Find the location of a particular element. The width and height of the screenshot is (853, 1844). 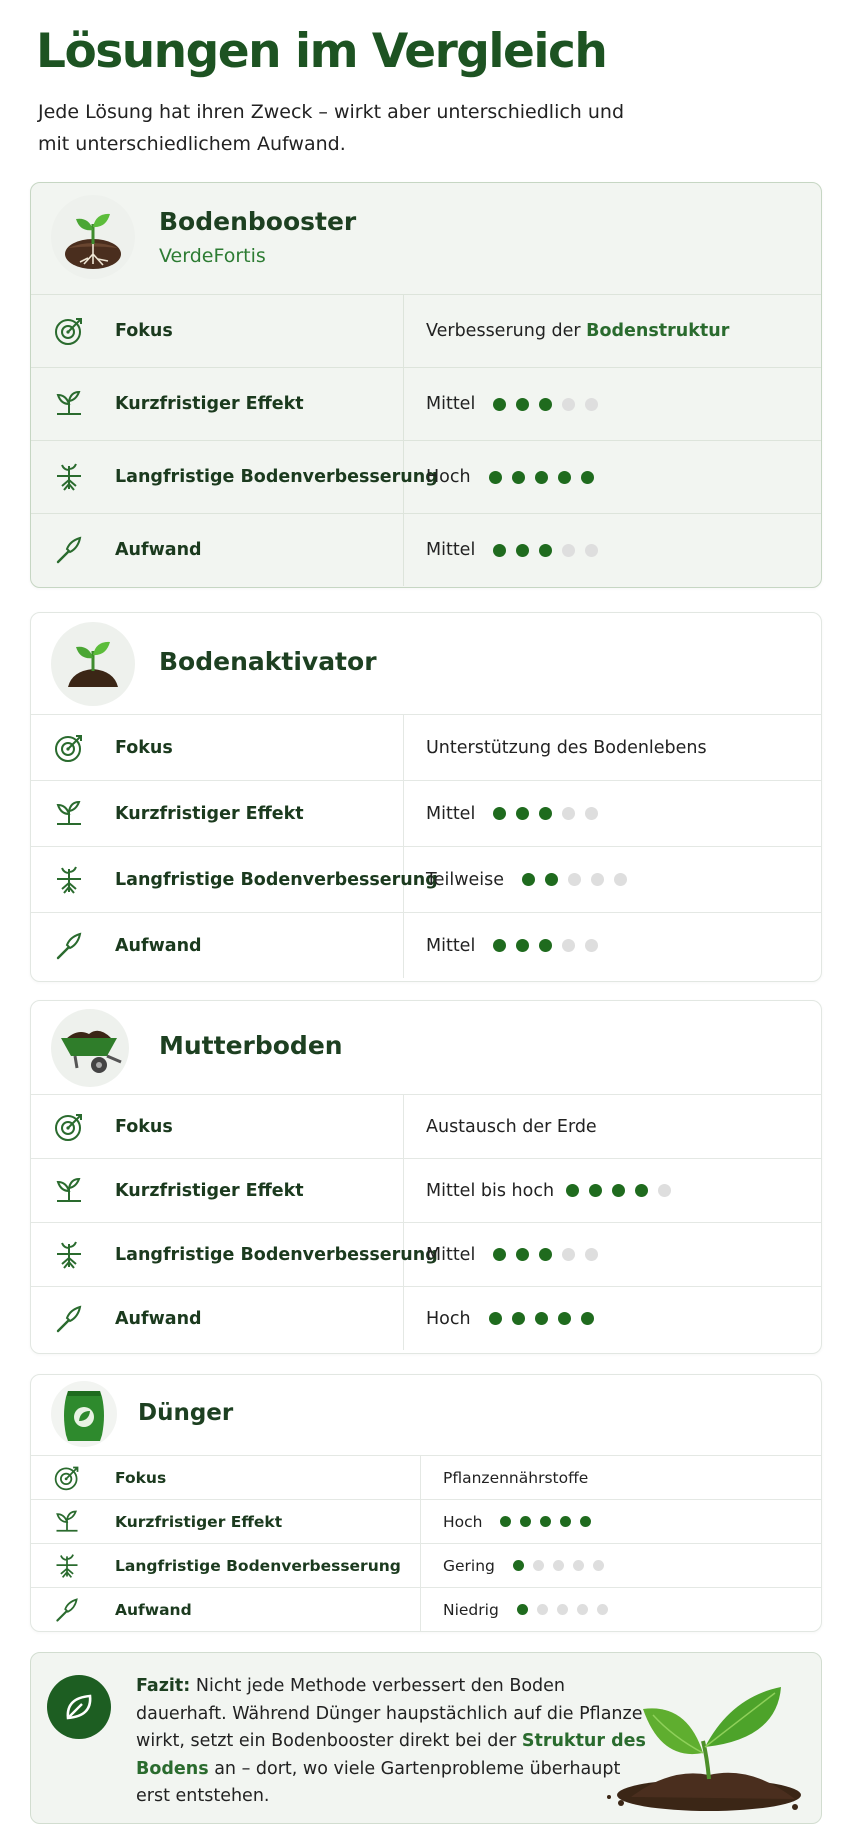

table-row-langfristig: Langfristige Bodenverbesserung Hoch is located at coordinates (426, 476).